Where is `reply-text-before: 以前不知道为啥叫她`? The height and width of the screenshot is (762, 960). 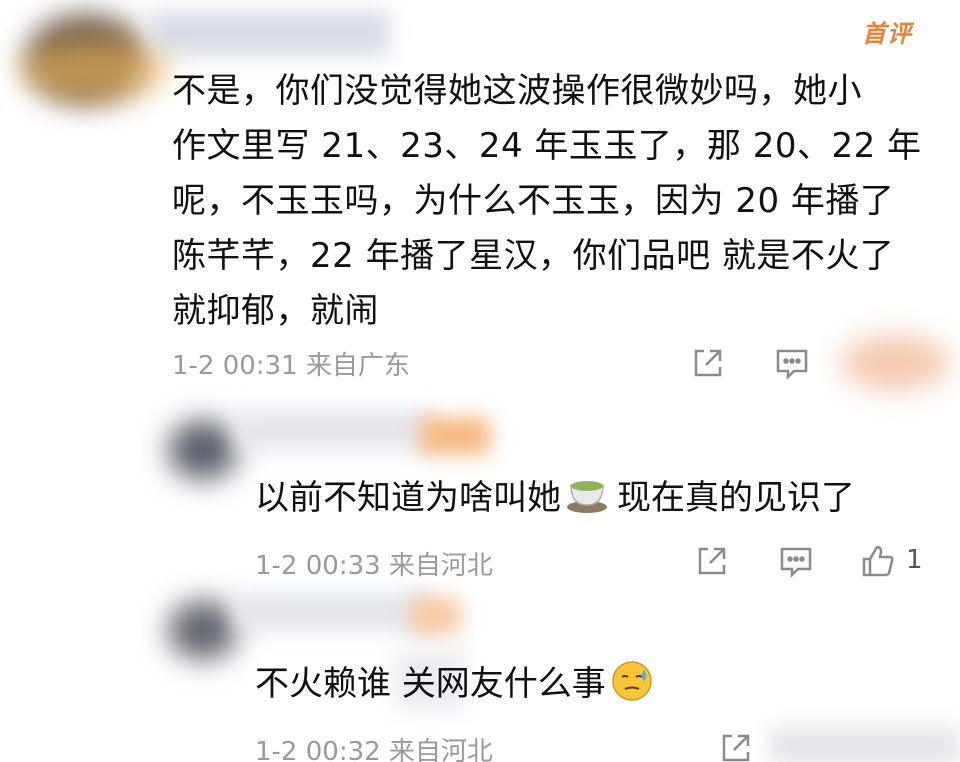 reply-text-before: 以前不知道为啥叫她 is located at coordinates (408, 498).